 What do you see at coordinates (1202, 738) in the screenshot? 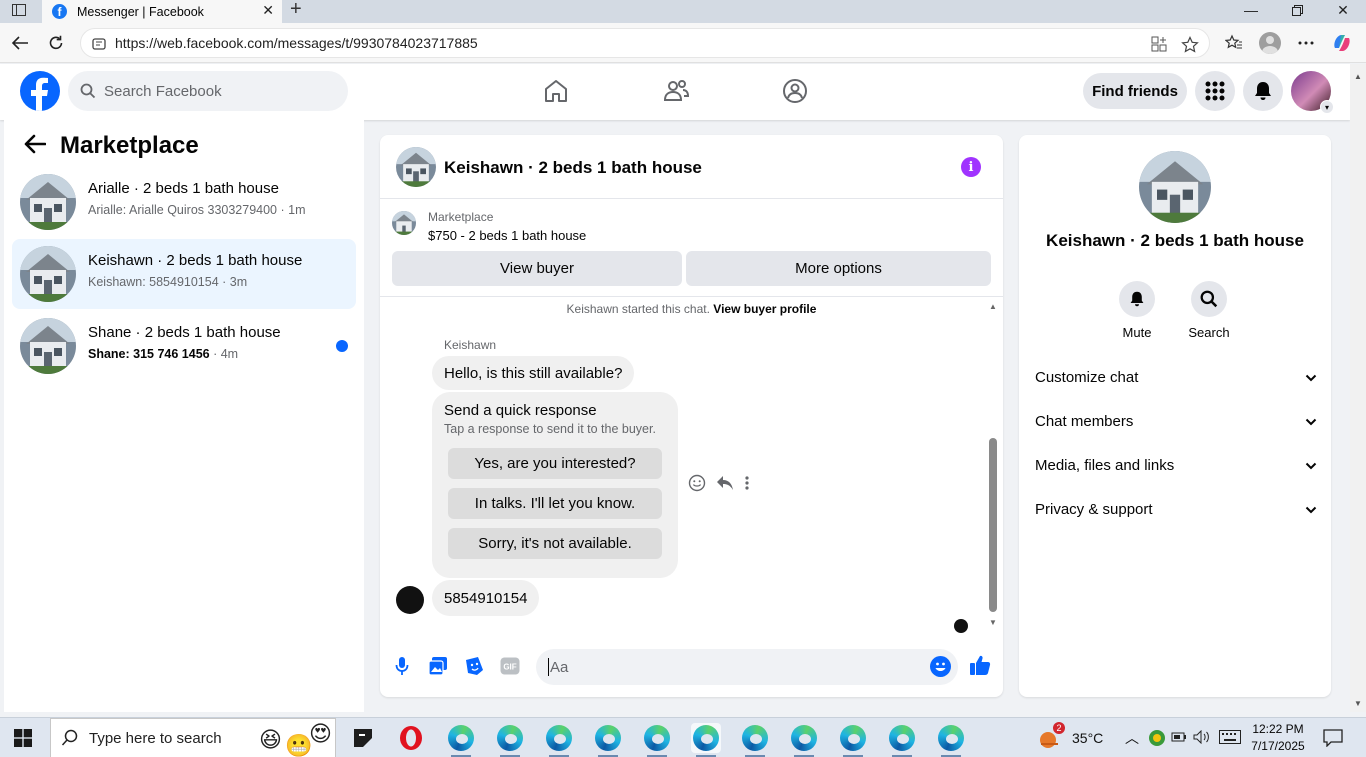
I see `volume-icon` at bounding box center [1202, 738].